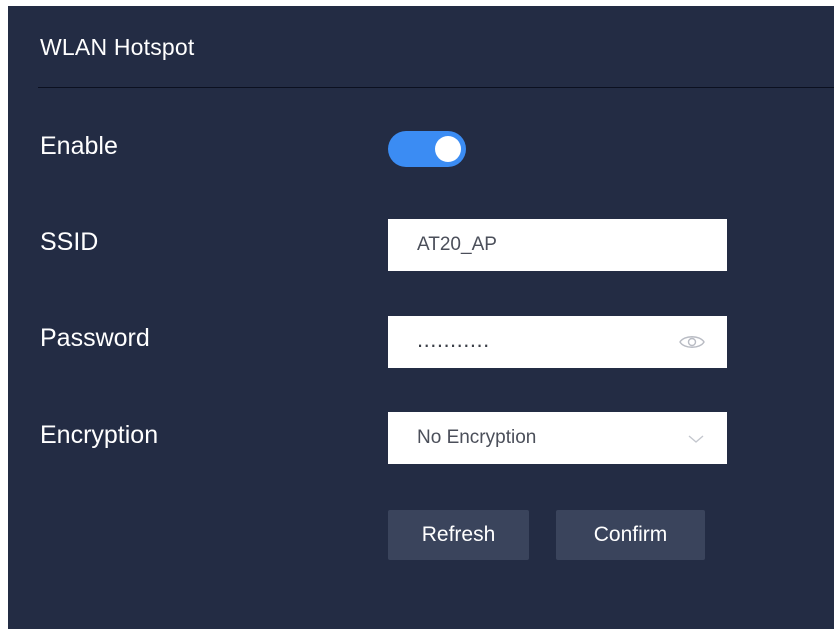  What do you see at coordinates (458, 535) in the screenshot?
I see `refresh-button: Refresh` at bounding box center [458, 535].